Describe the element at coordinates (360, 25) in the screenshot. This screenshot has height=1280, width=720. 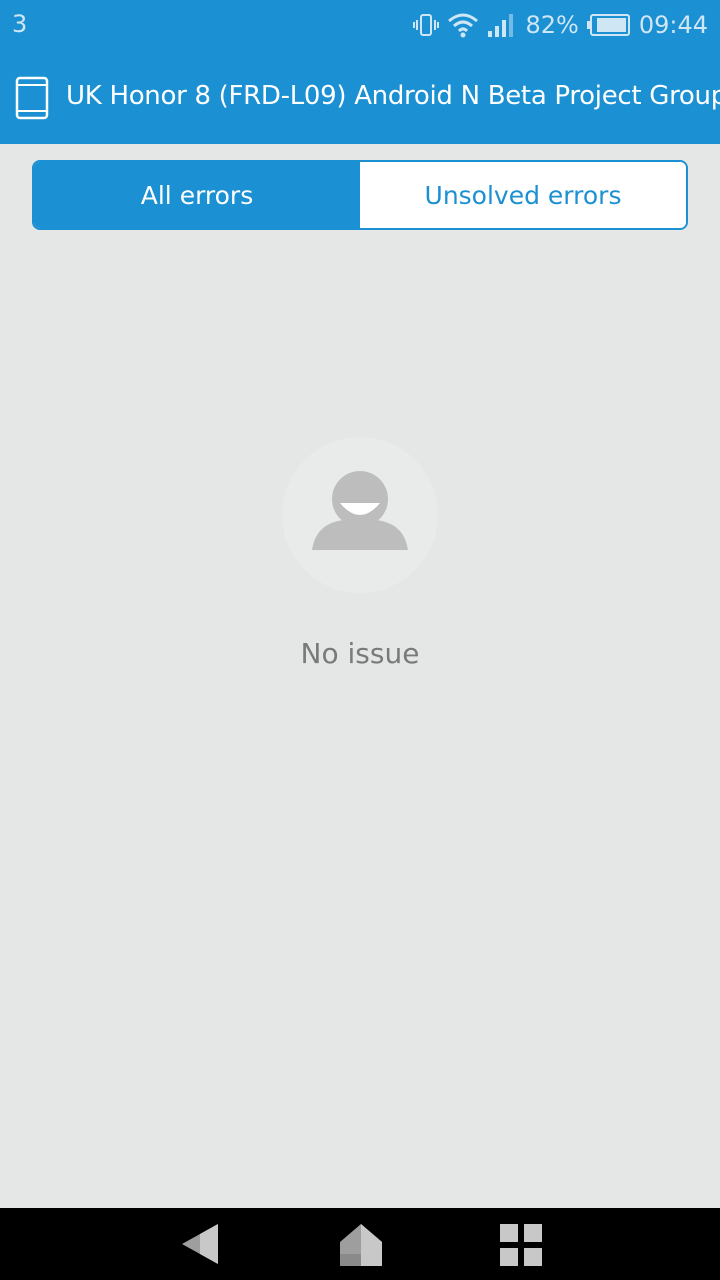
I see `status-bar: 3 82% 09:44` at that location.